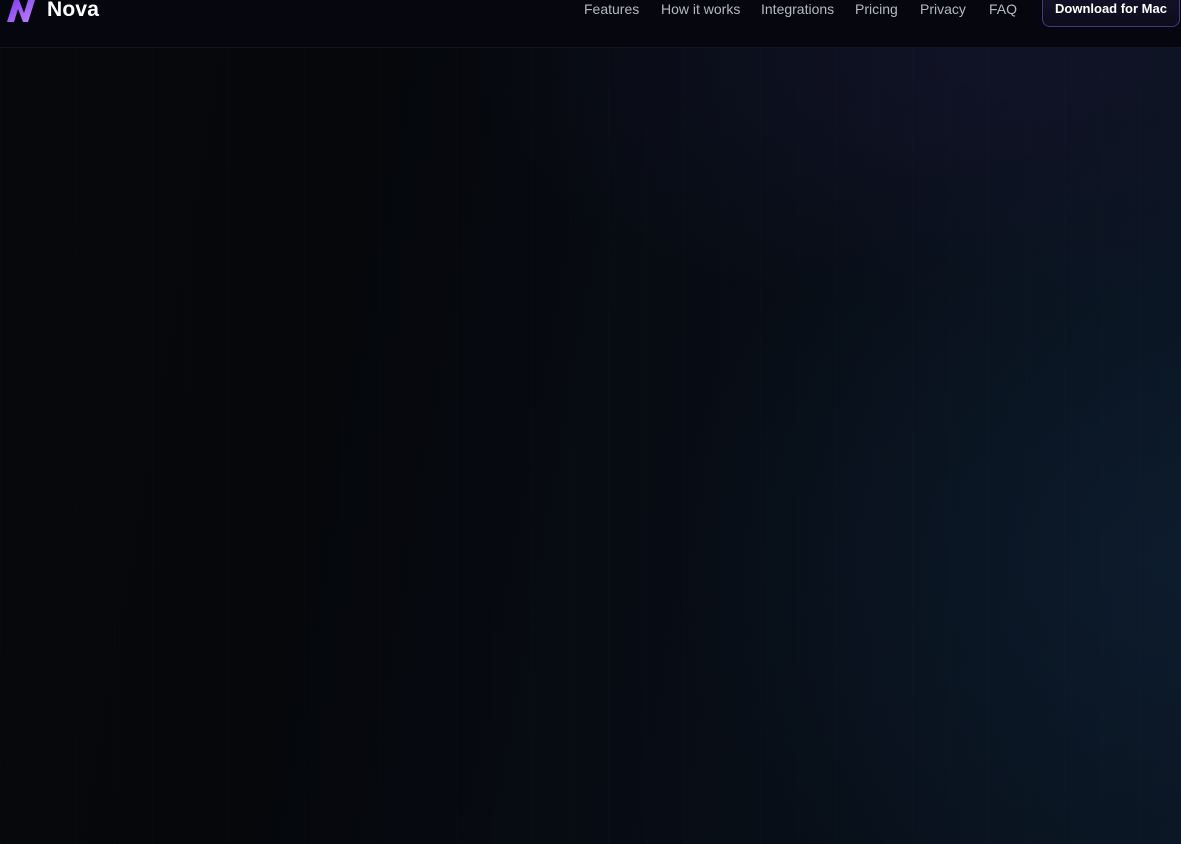  Describe the element at coordinates (797, 9) in the screenshot. I see `nav-link-integrations: Integrations` at that location.